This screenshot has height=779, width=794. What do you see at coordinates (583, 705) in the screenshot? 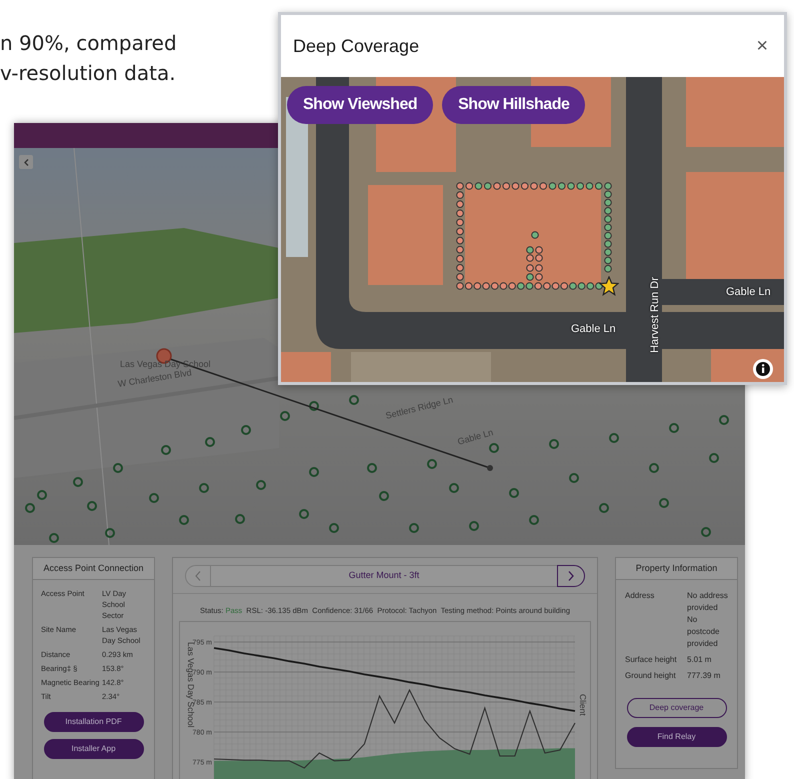
I see `axis-title: Client` at bounding box center [583, 705].